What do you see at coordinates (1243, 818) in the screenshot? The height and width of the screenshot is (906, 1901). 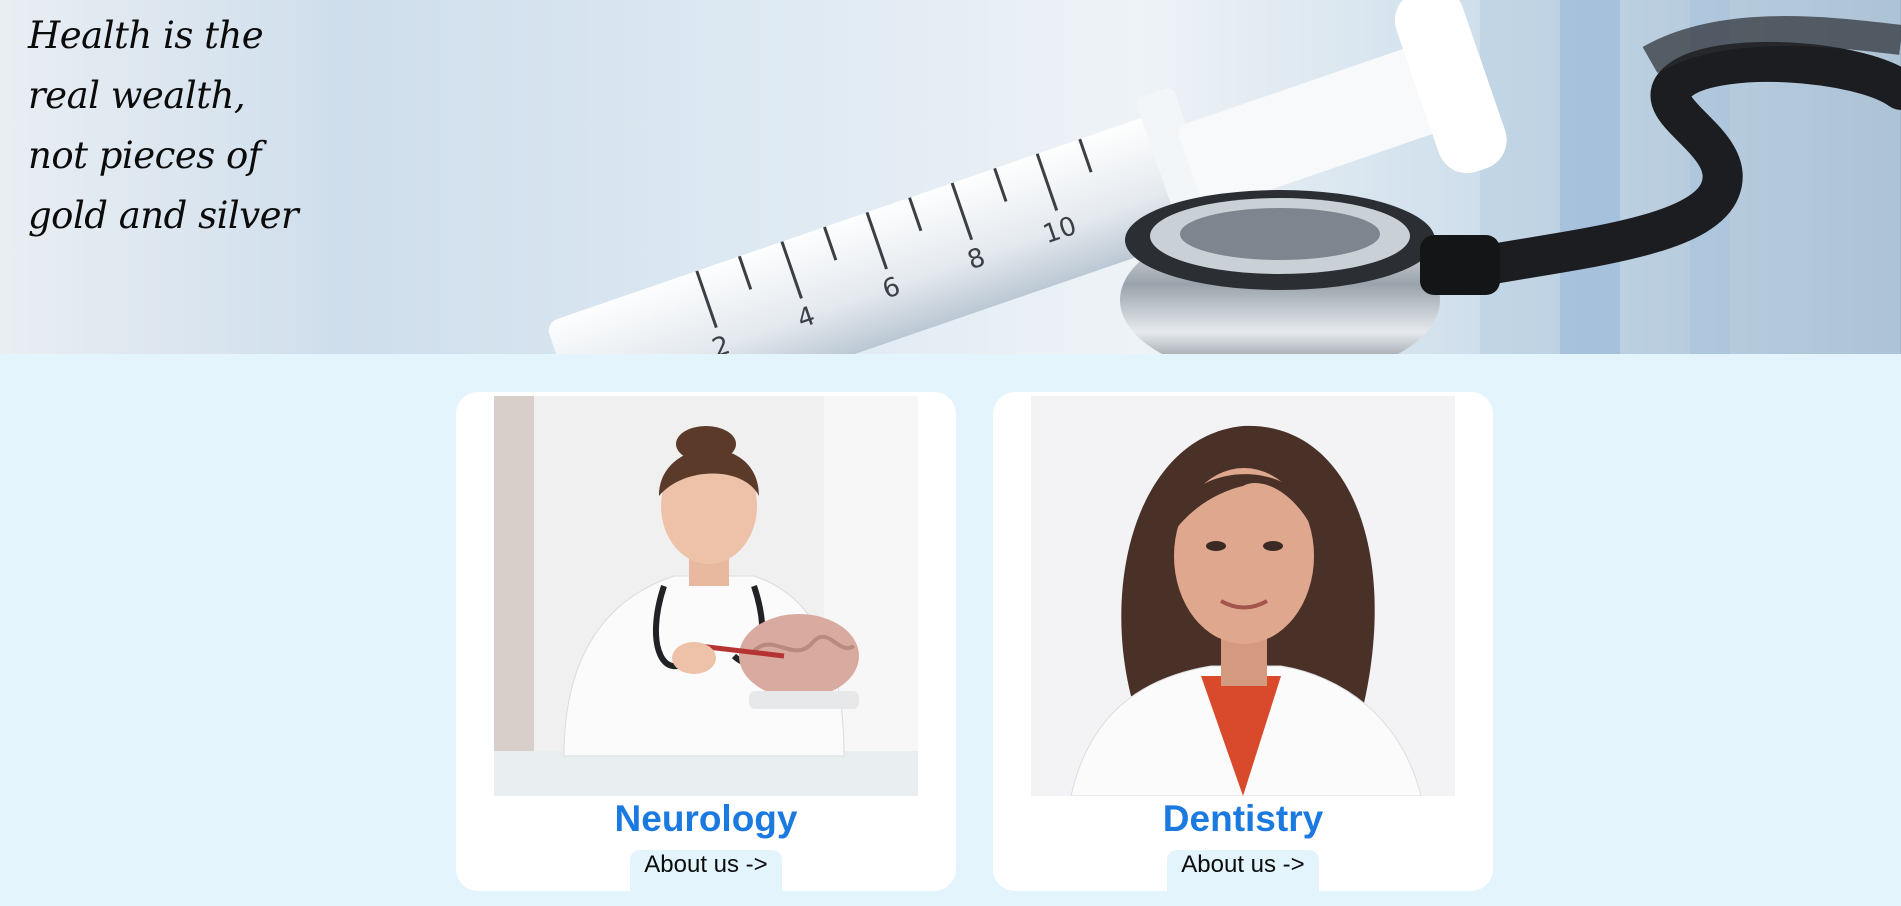 I see `card-title: Dentistry` at bounding box center [1243, 818].